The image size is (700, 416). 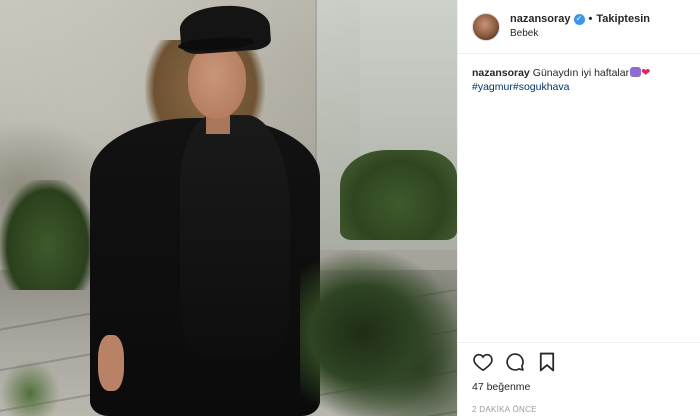 I want to click on photo-hand, so click(x=111, y=363).